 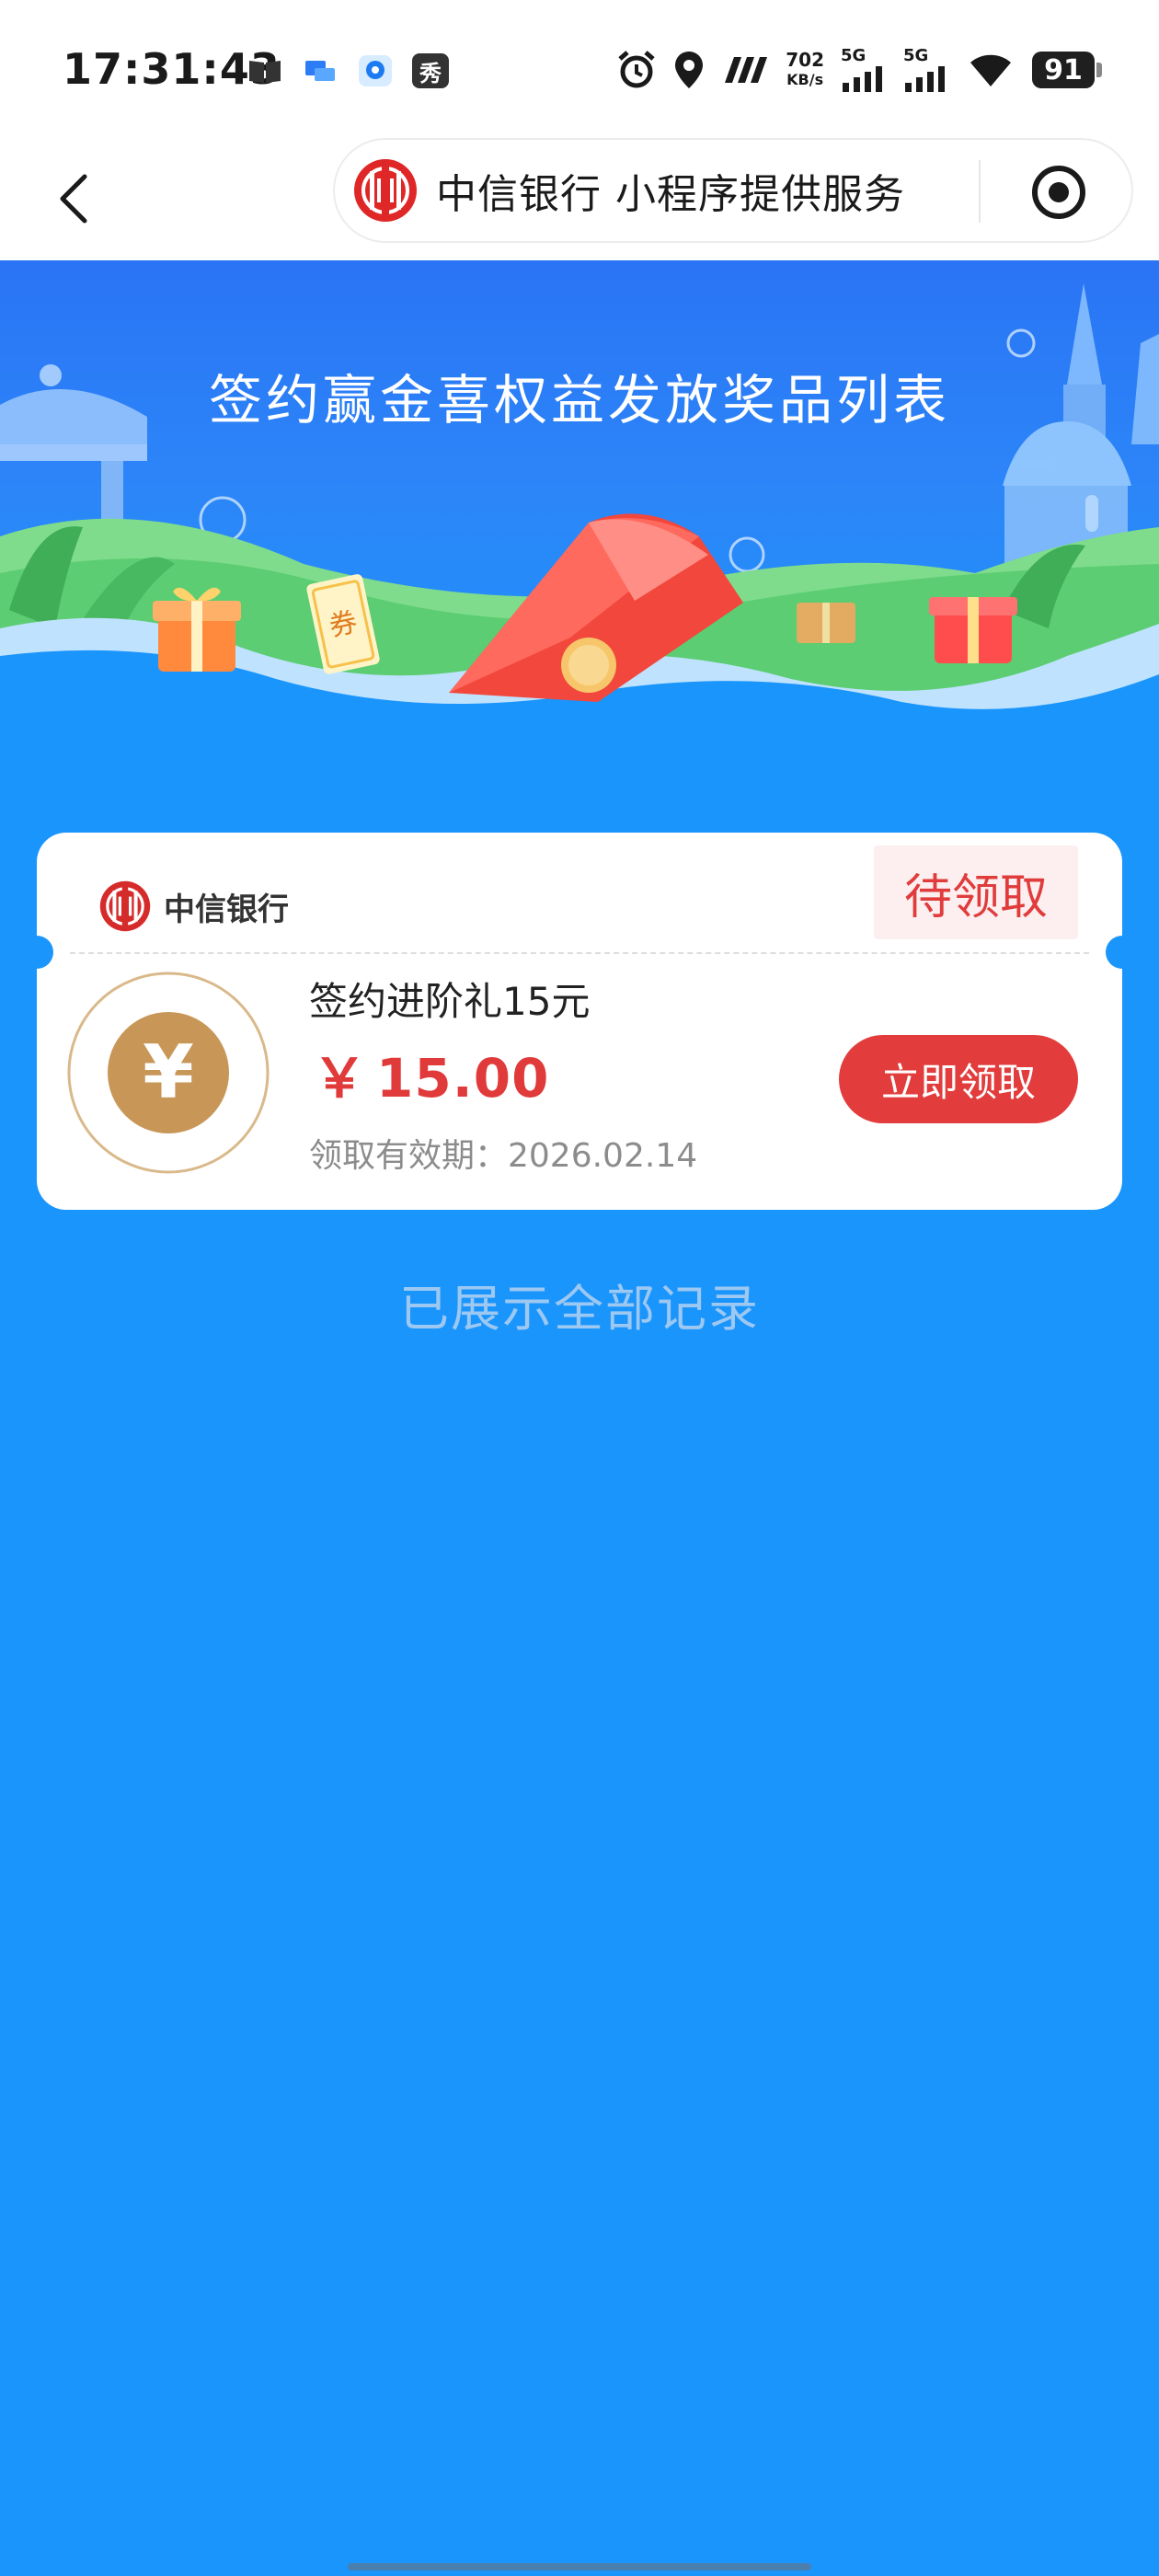 I want to click on claim-now-button: 立即领取, so click(x=958, y=1079).